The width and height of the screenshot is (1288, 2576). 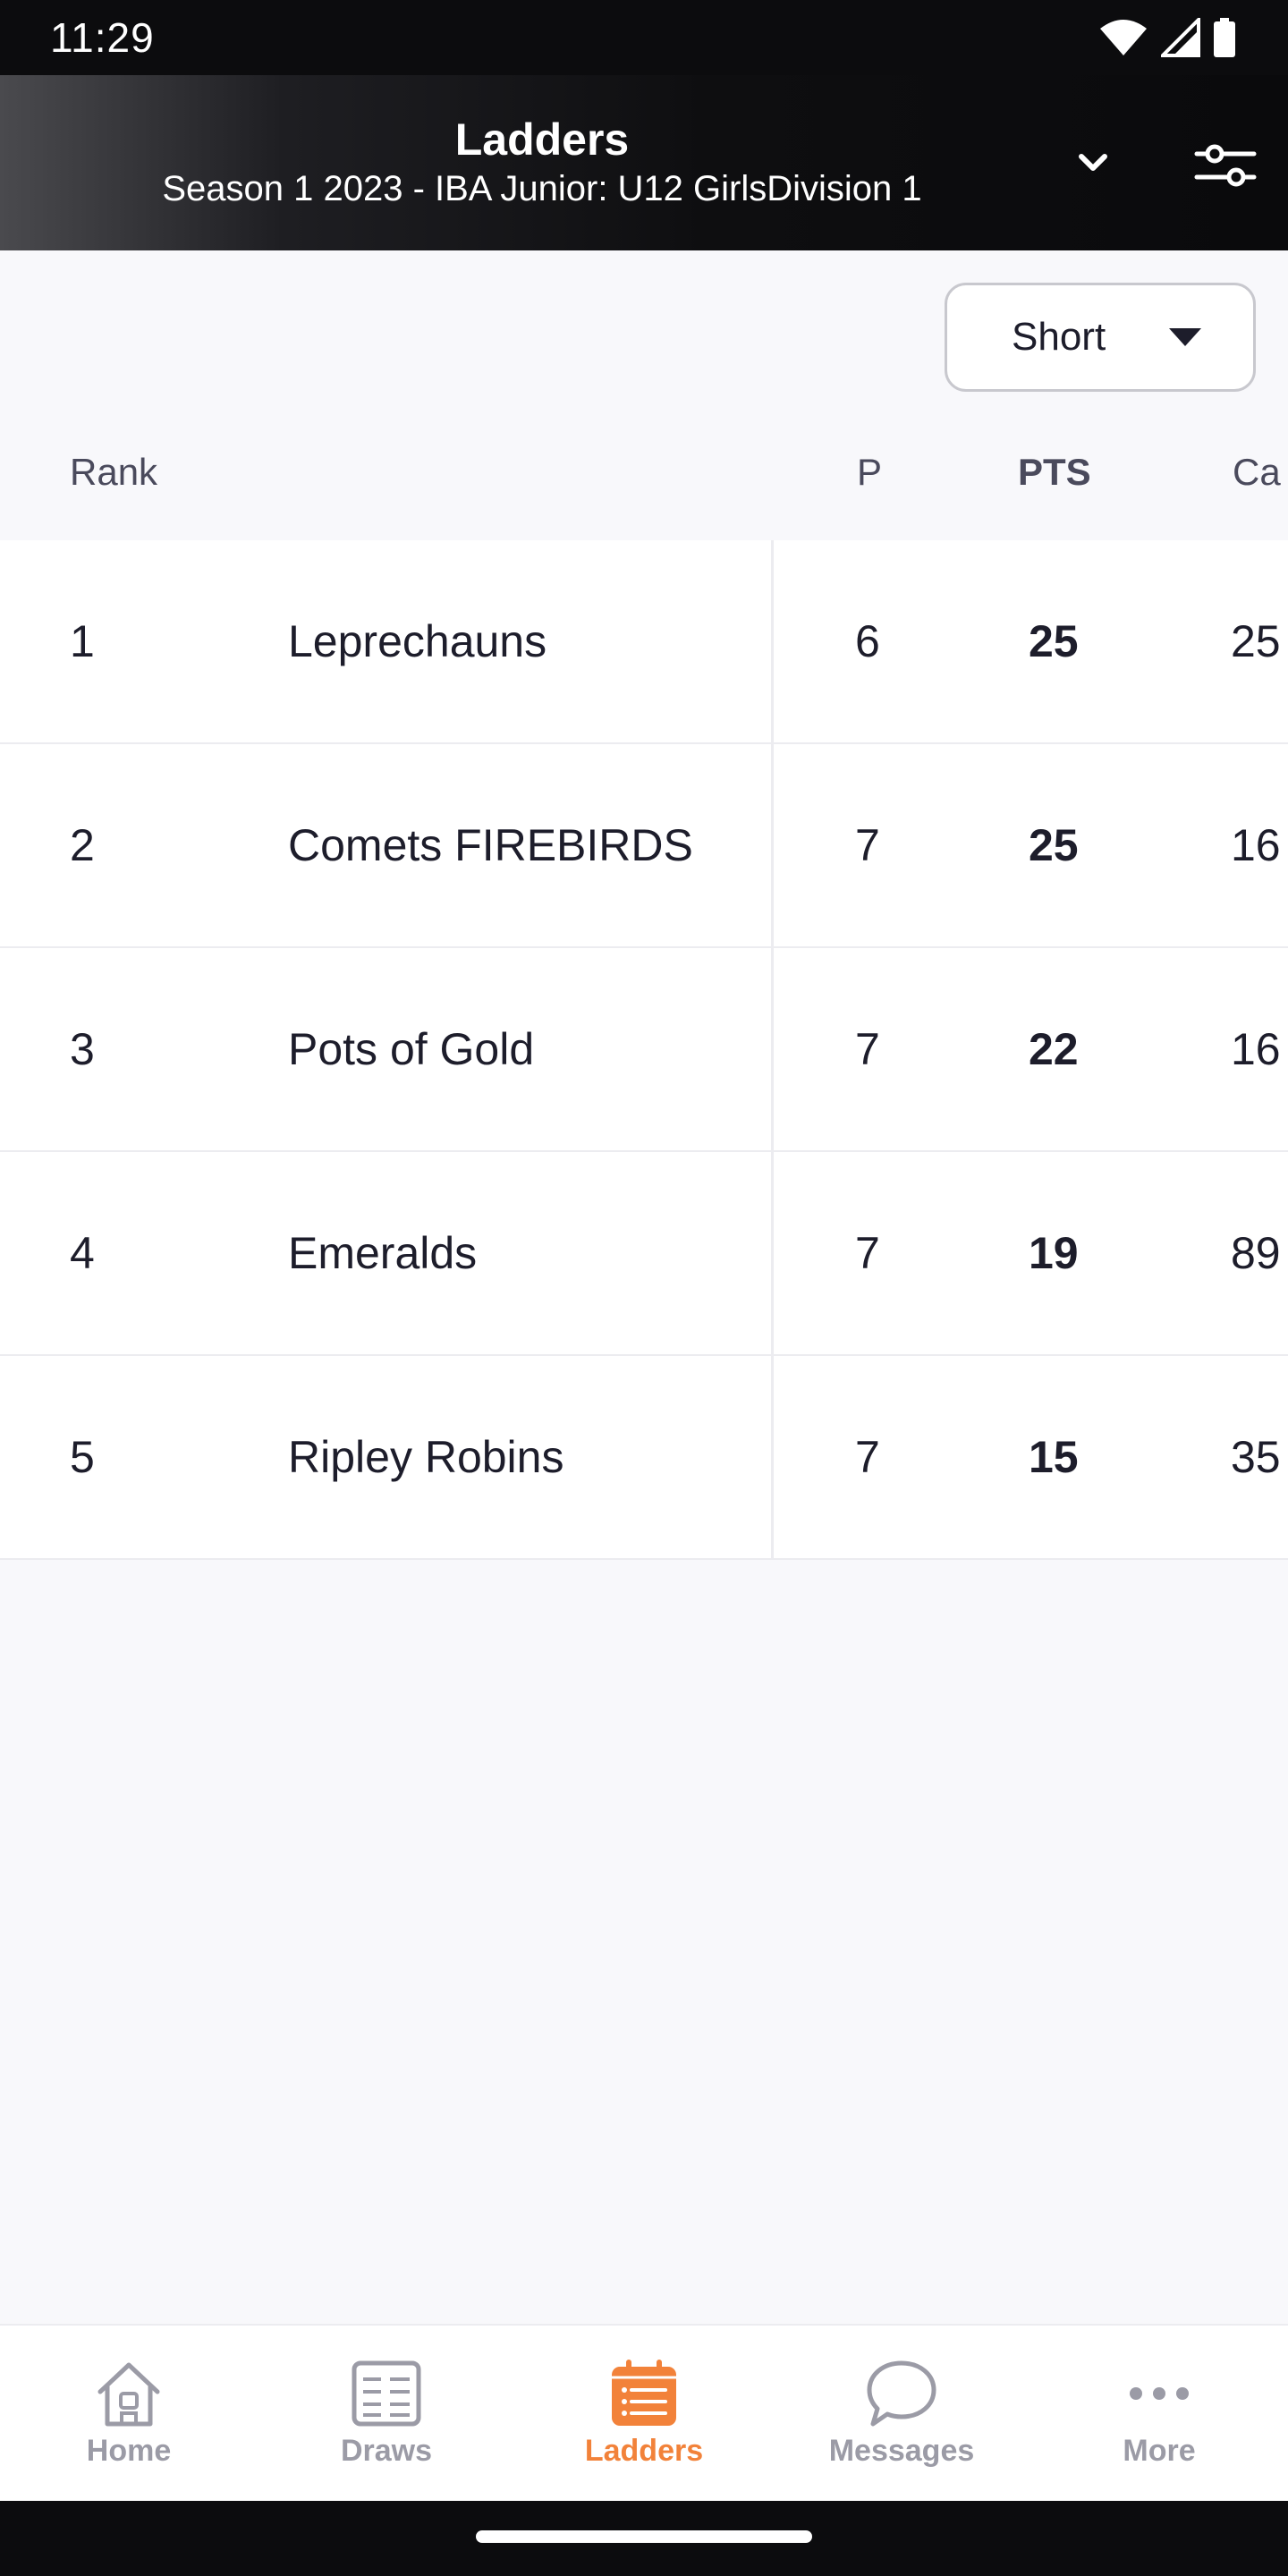 I want to click on row-rank: 4, so click(x=82, y=1253).